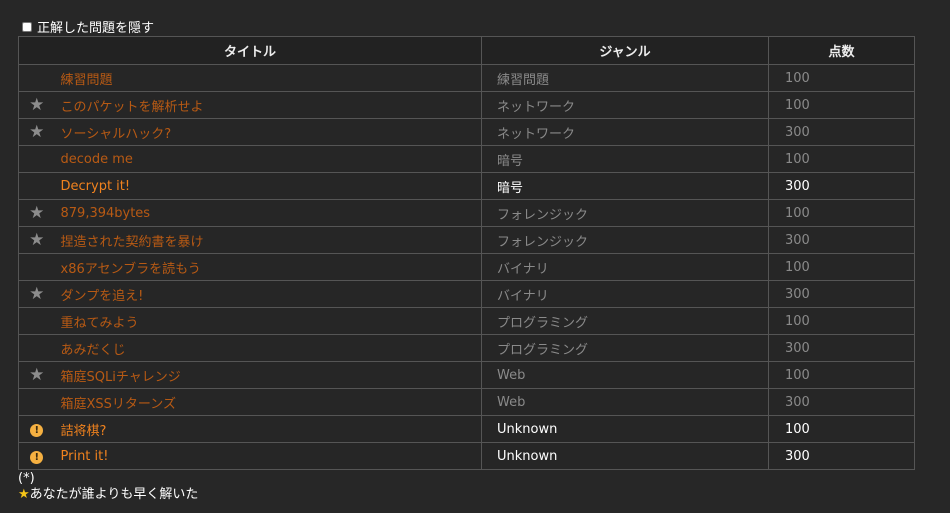  Describe the element at coordinates (96, 28) in the screenshot. I see `hide-solved-label: 正解した問題を隠す` at that location.